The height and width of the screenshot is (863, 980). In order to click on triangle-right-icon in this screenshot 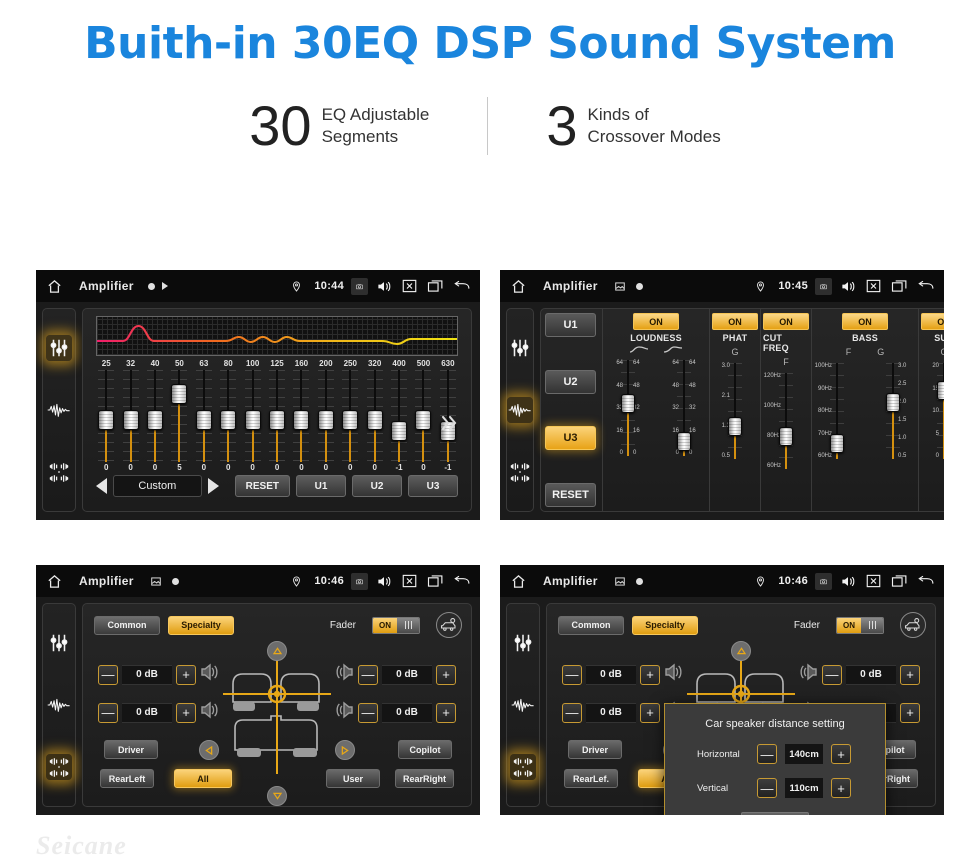, I will do `click(213, 486)`.